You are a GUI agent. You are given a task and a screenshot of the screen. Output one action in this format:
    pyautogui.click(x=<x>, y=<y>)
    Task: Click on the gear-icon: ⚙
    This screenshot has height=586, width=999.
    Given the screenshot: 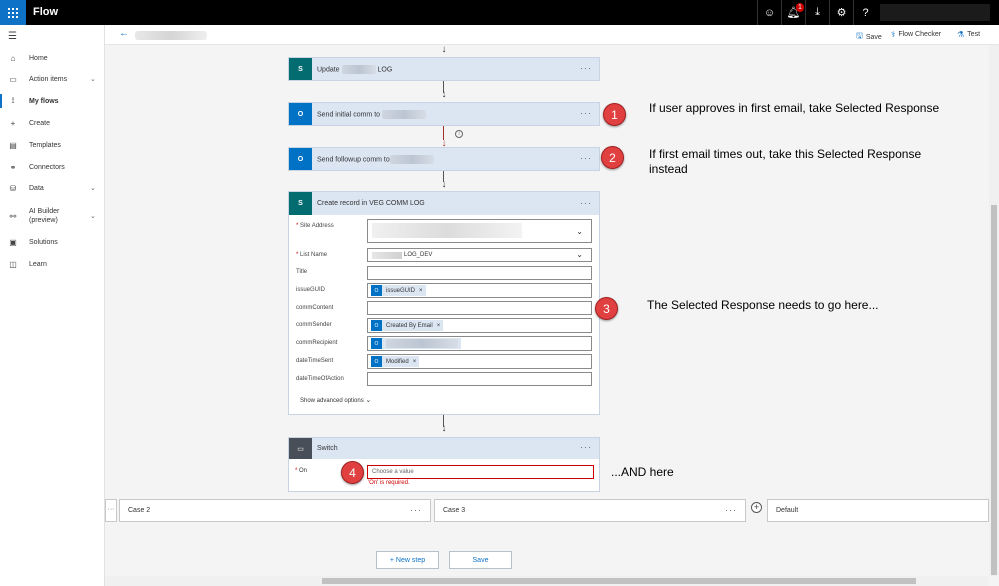 What is the action you would take?
    pyautogui.click(x=841, y=12)
    